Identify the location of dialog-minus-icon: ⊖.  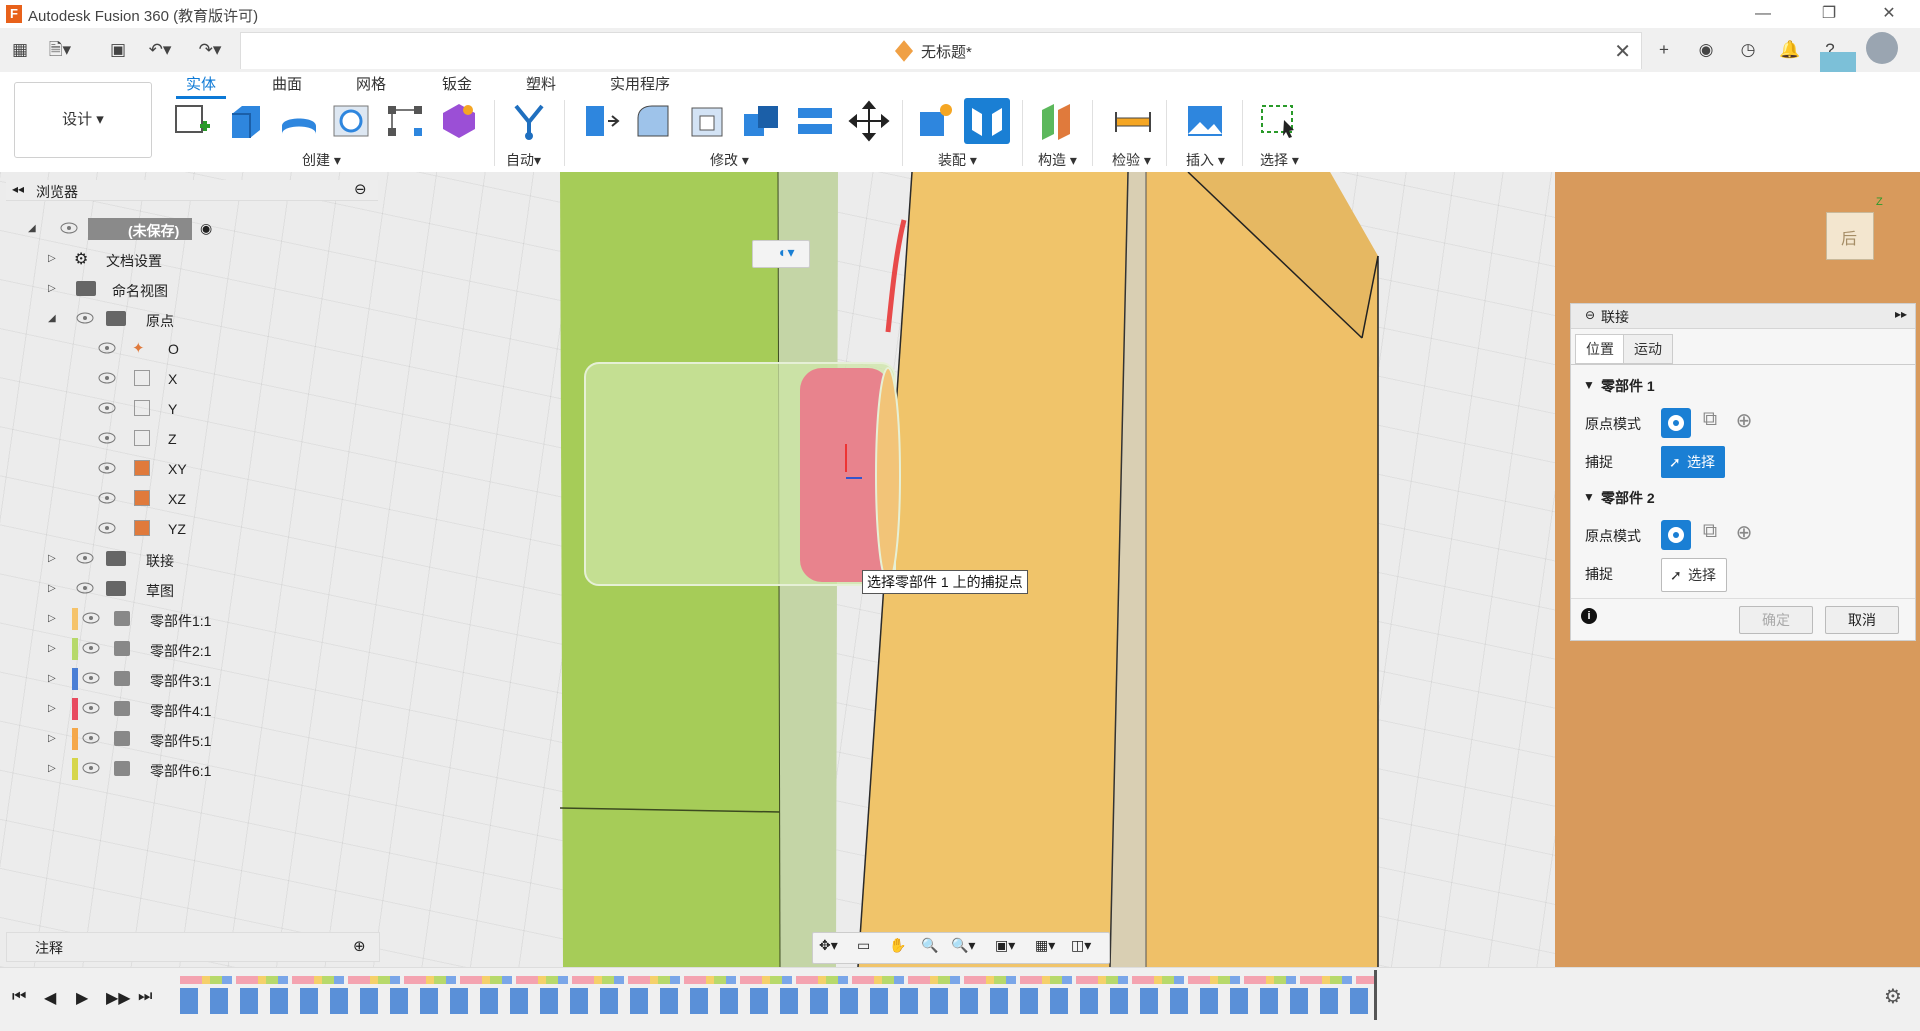
(1590, 315).